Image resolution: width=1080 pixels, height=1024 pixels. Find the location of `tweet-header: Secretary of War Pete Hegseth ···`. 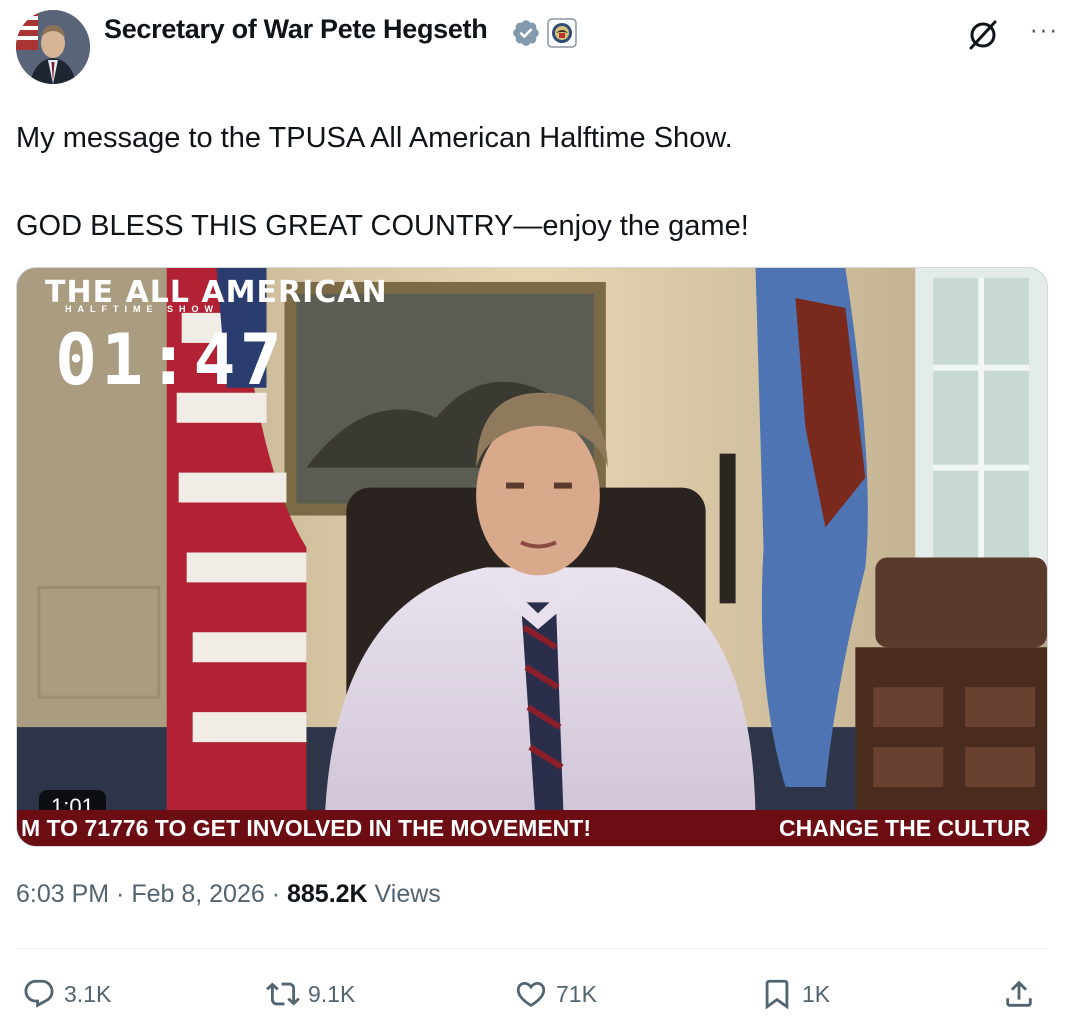

tweet-header: Secretary of War Pete Hegseth ··· is located at coordinates (540, 48).